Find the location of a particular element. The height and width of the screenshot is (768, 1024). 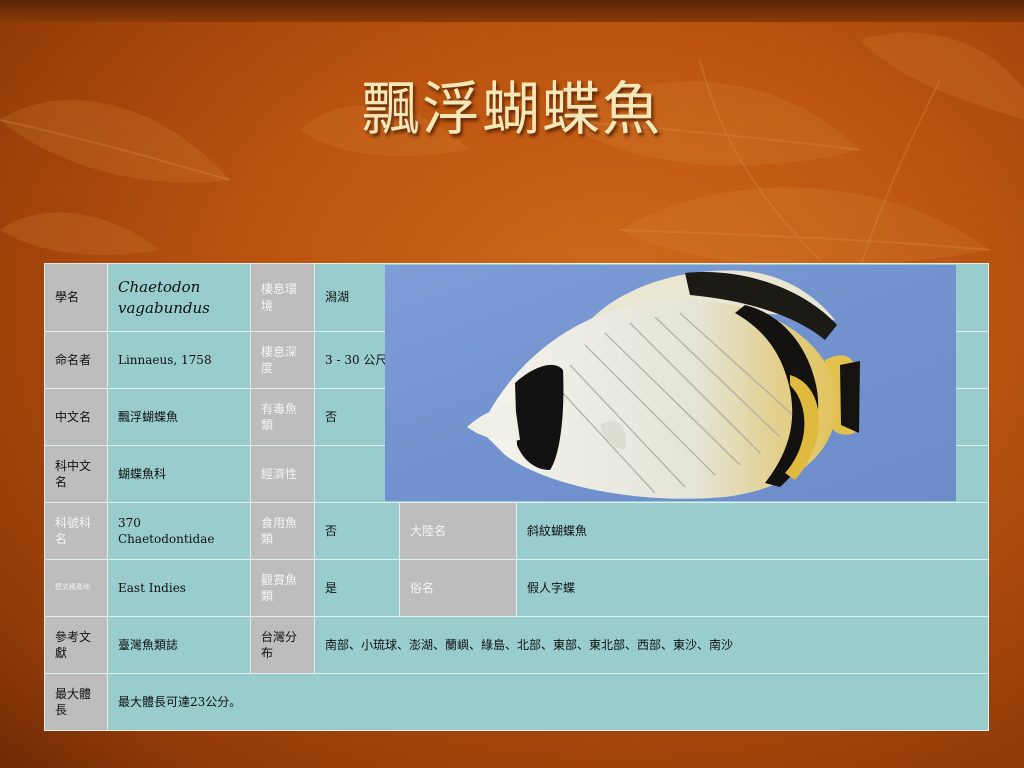

author-label: 命名者 is located at coordinates (76, 360).